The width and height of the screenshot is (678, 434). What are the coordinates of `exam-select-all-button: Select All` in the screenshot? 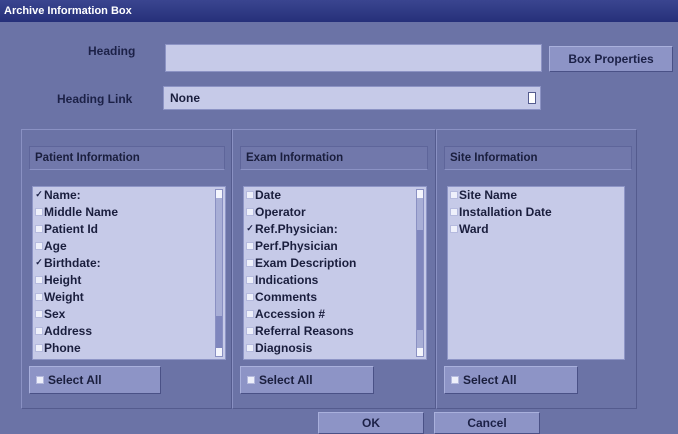 It's located at (307, 380).